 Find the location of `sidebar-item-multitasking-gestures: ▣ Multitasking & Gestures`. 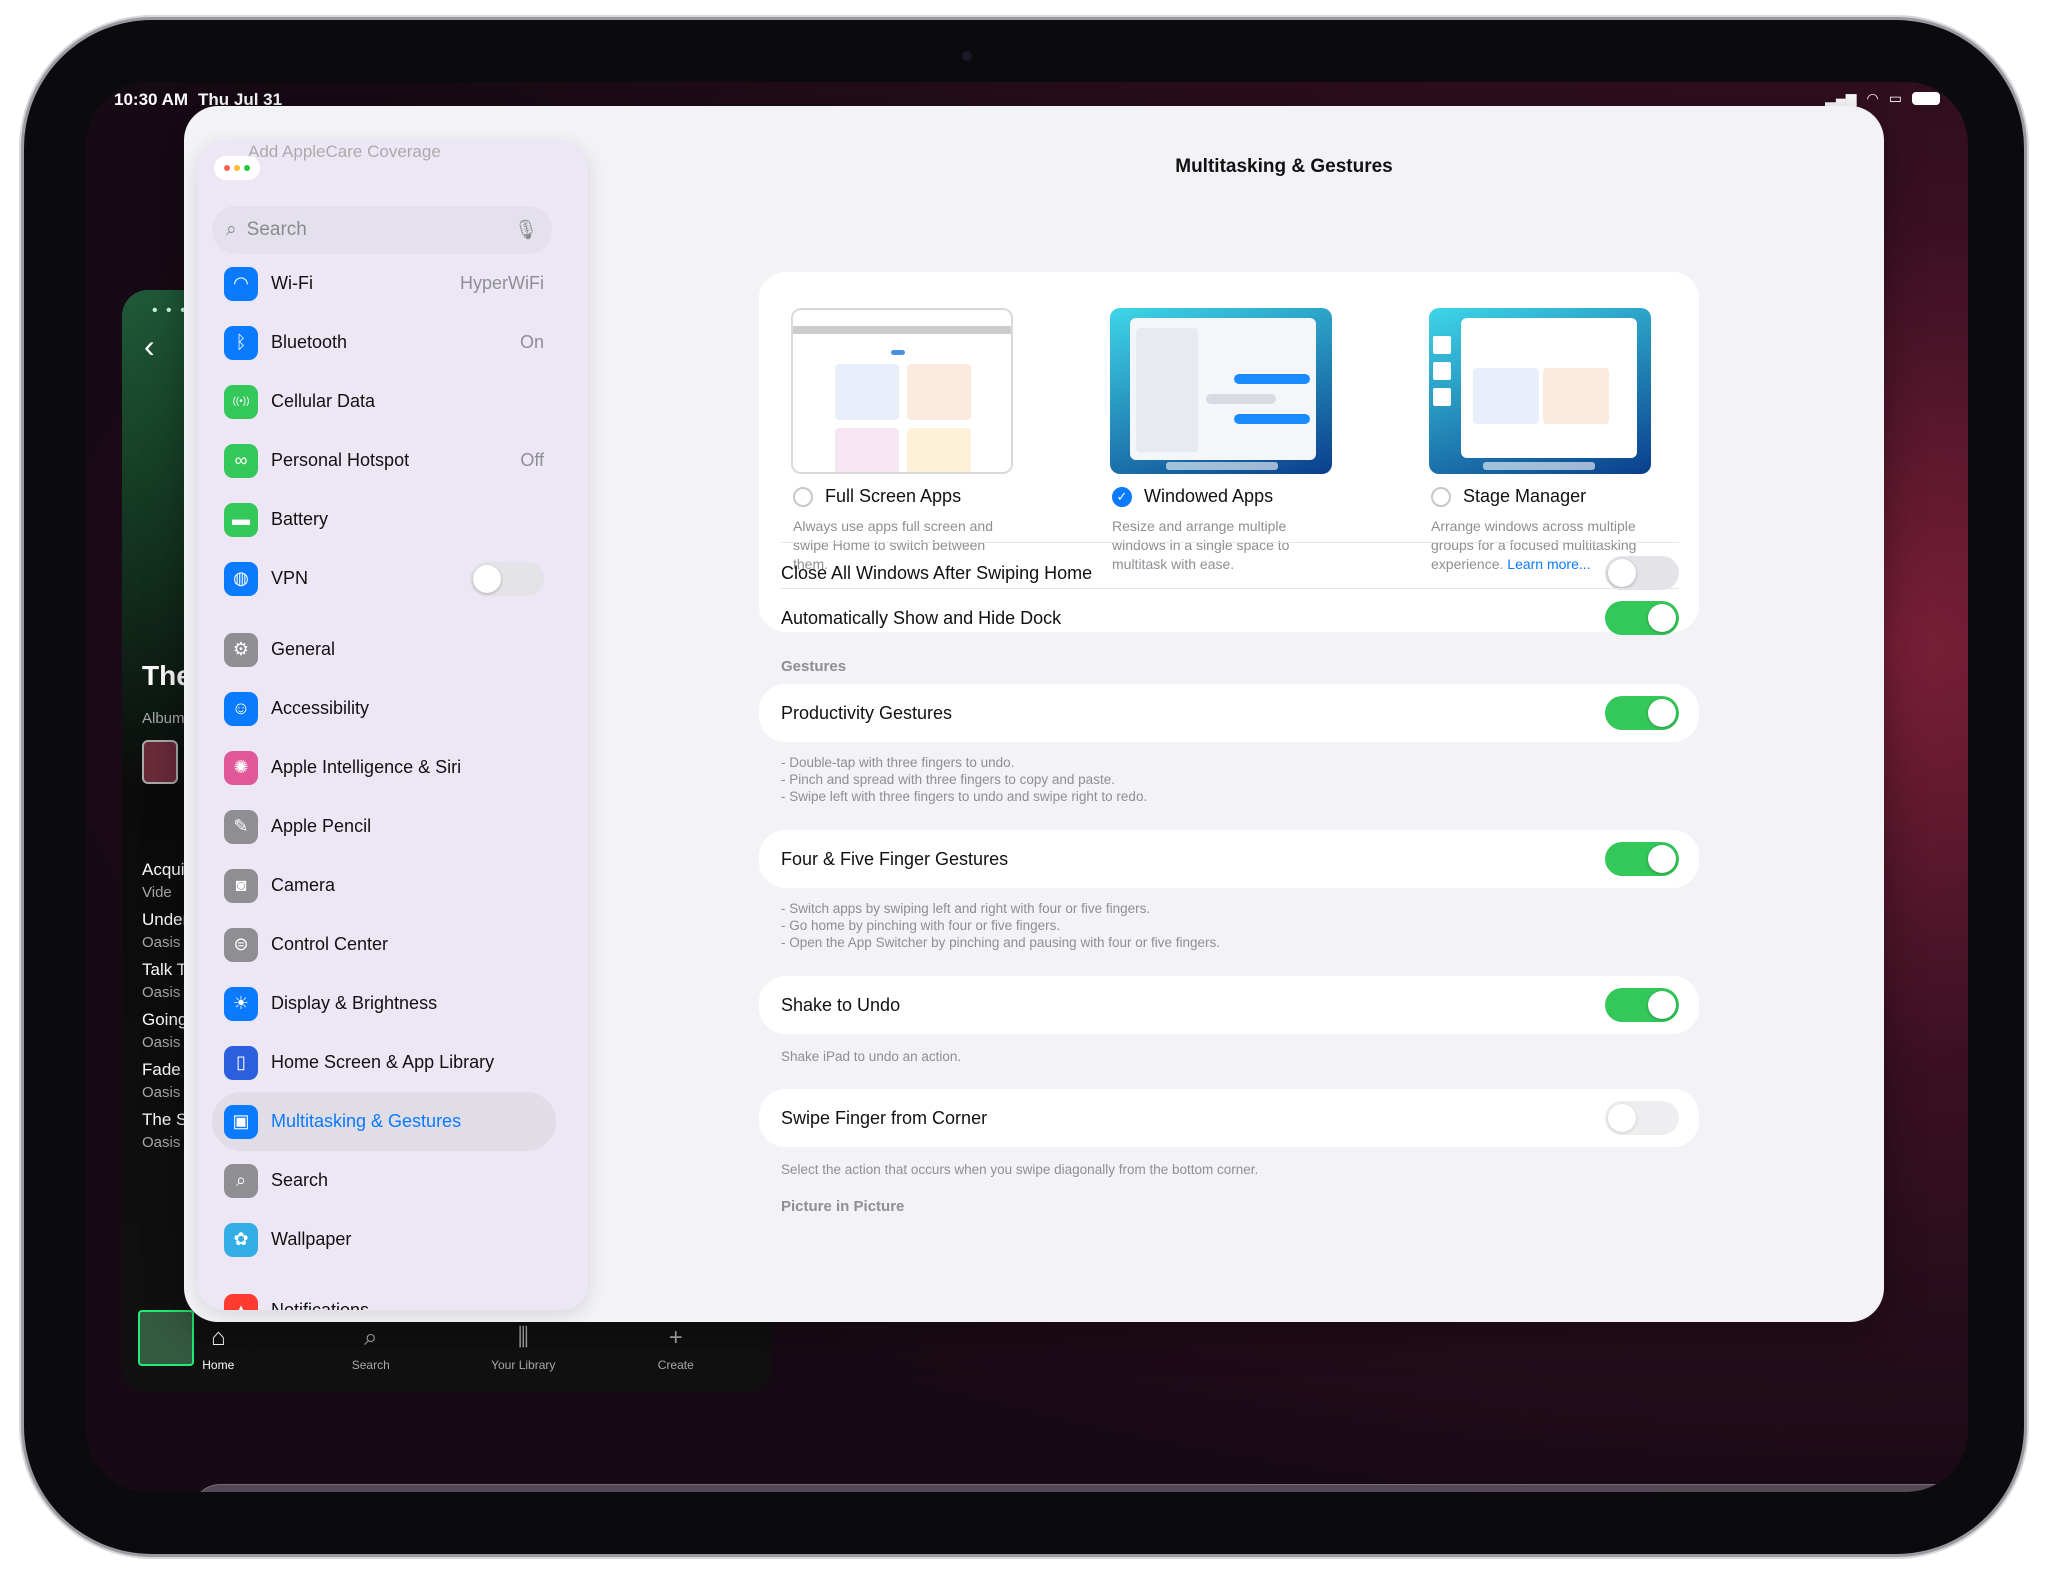

sidebar-item-multitasking-gestures: ▣ Multitasking & Gestures is located at coordinates (384, 1121).